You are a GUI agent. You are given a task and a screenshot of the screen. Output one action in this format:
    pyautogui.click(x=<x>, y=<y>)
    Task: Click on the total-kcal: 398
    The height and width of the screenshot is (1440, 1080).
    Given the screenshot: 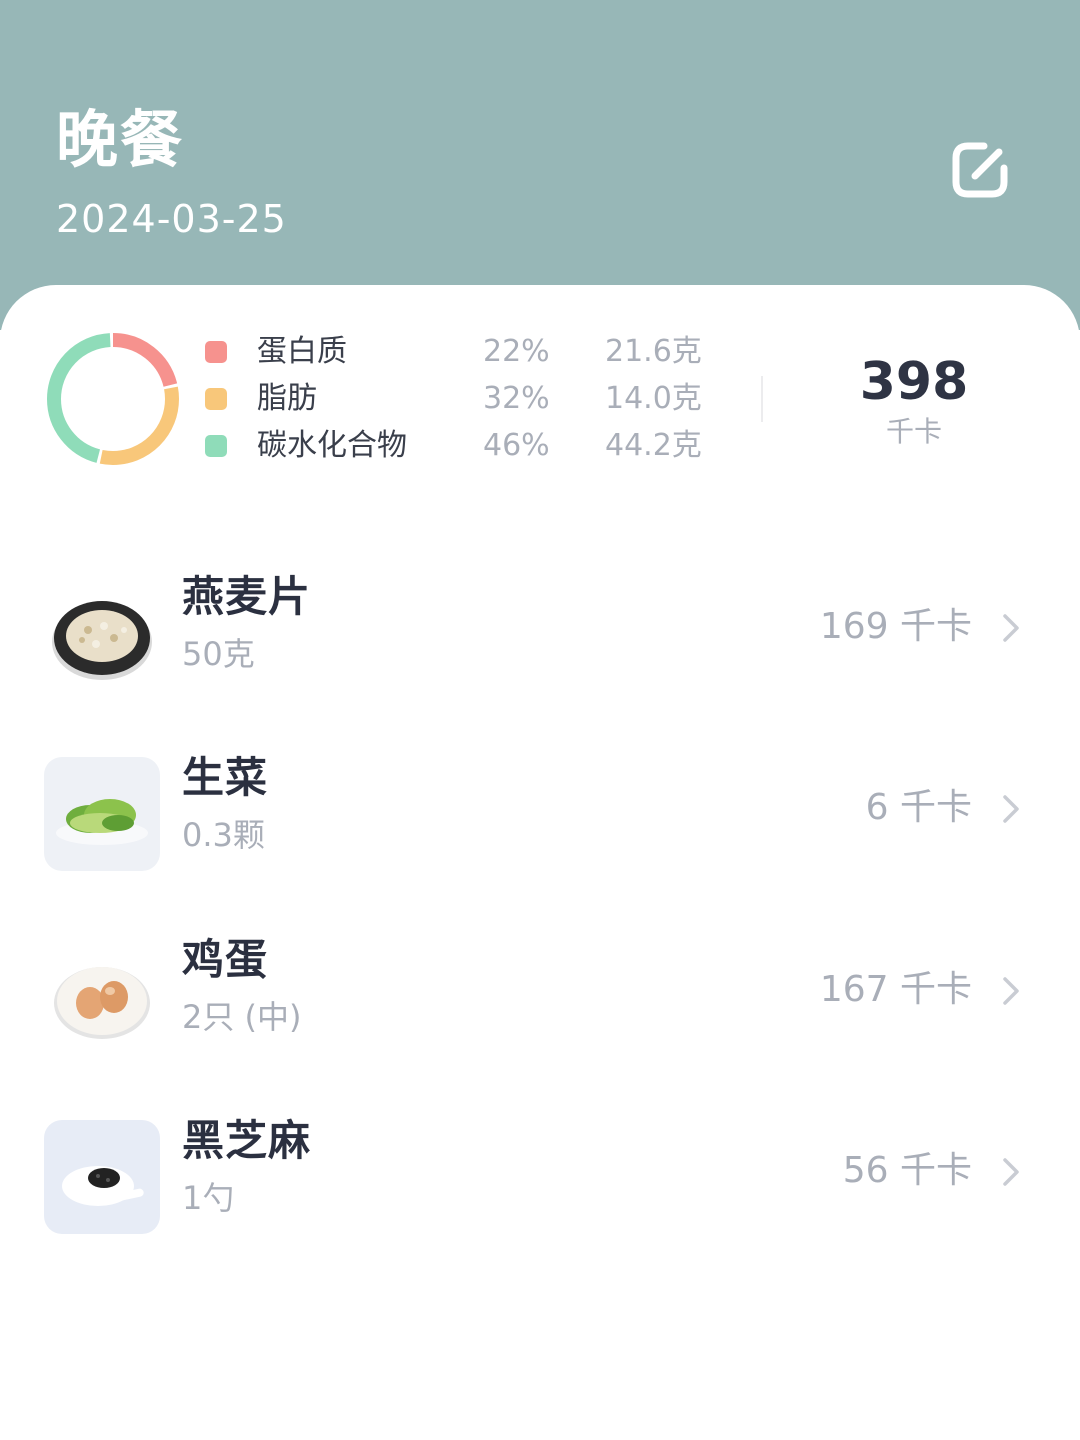 What is the action you would take?
    pyautogui.click(x=914, y=382)
    